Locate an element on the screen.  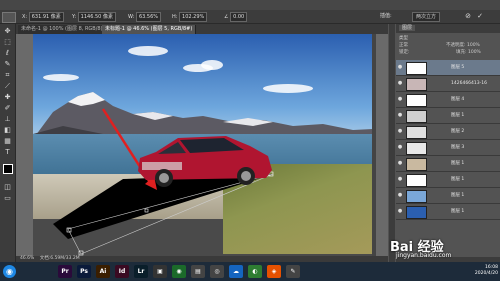
quick-mask-icon: ◫ is located at coordinates (7, 187).